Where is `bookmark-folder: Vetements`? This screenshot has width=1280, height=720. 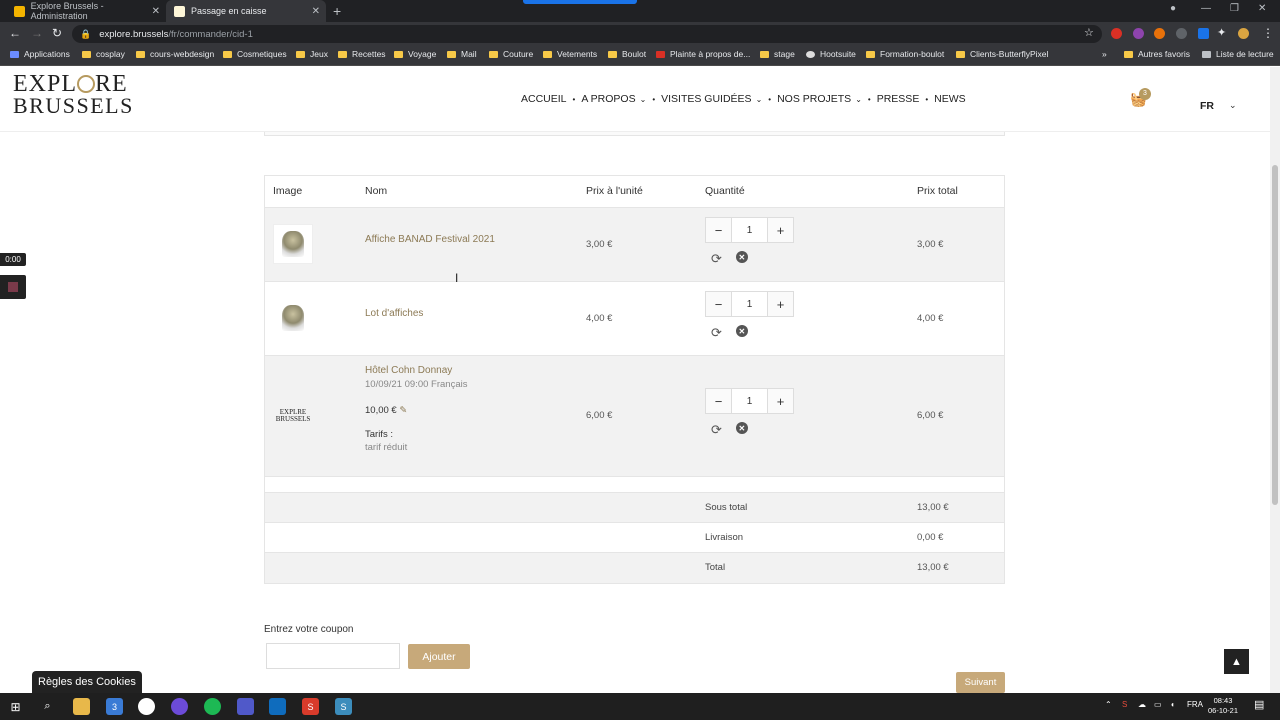 bookmark-folder: Vetements is located at coordinates (570, 54).